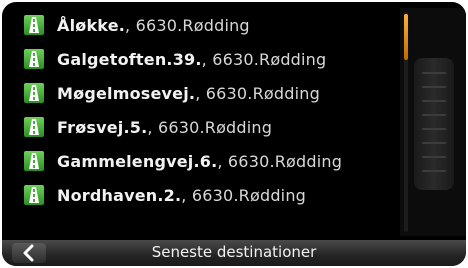 This screenshot has height=268, width=468. What do you see at coordinates (192, 59) in the screenshot?
I see `destination-text: Galgetoften.39., 6630.Rødding` at bounding box center [192, 59].